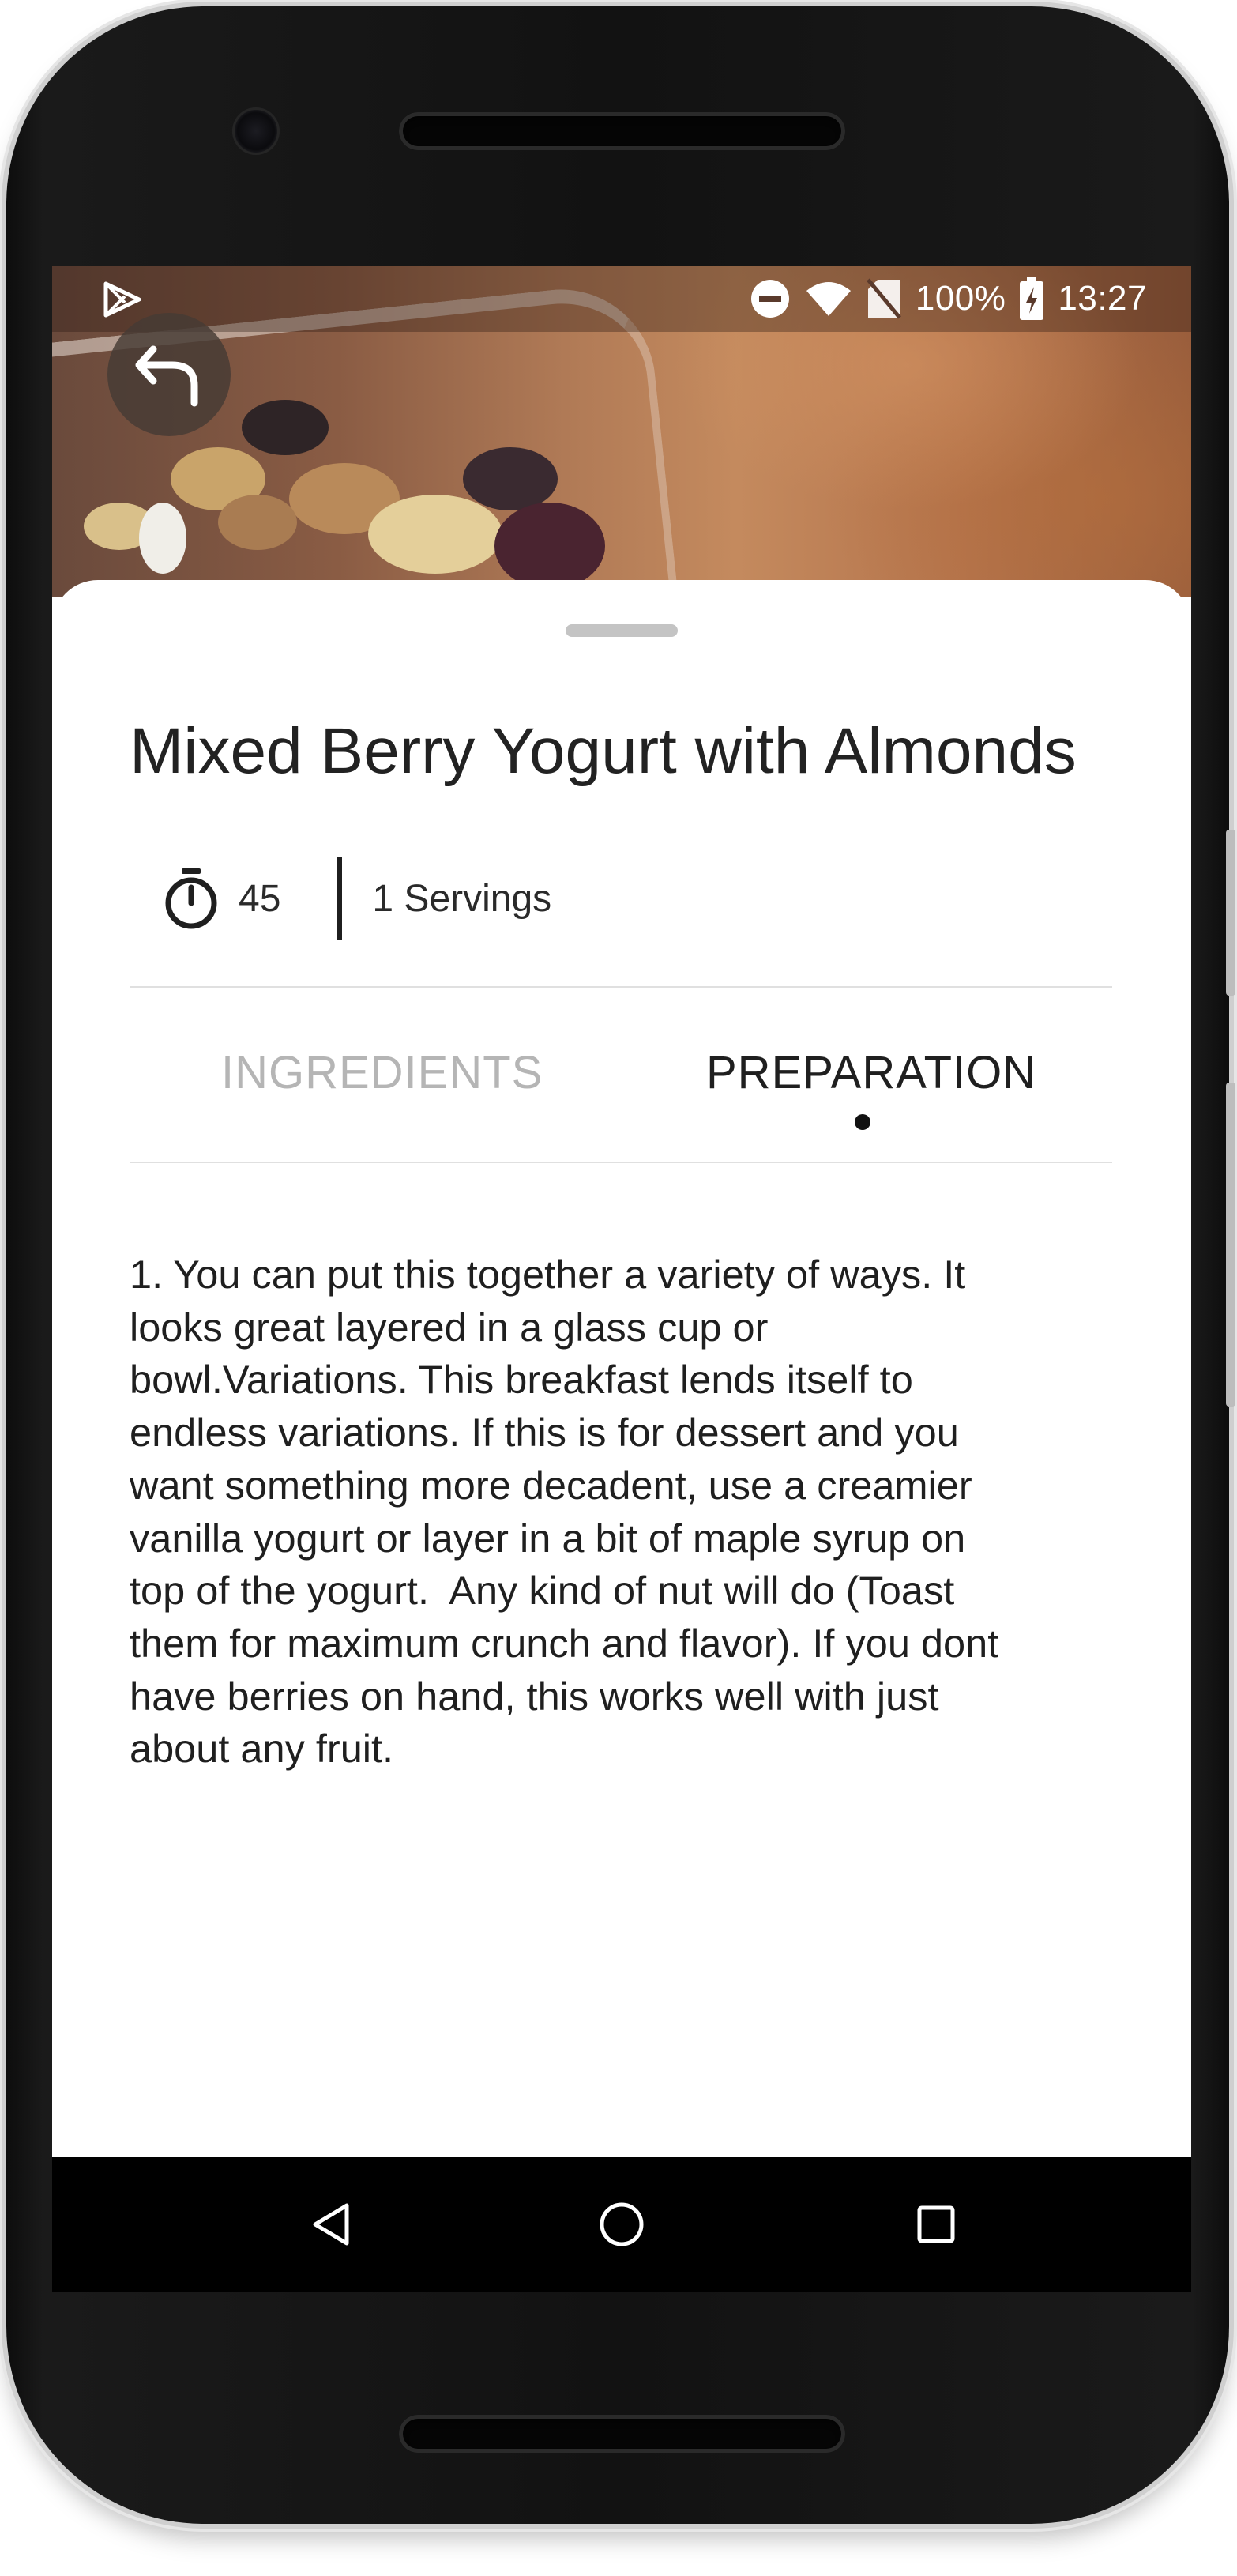 This screenshot has height=2576, width=1237. I want to click on power-button, so click(1230, 1245).